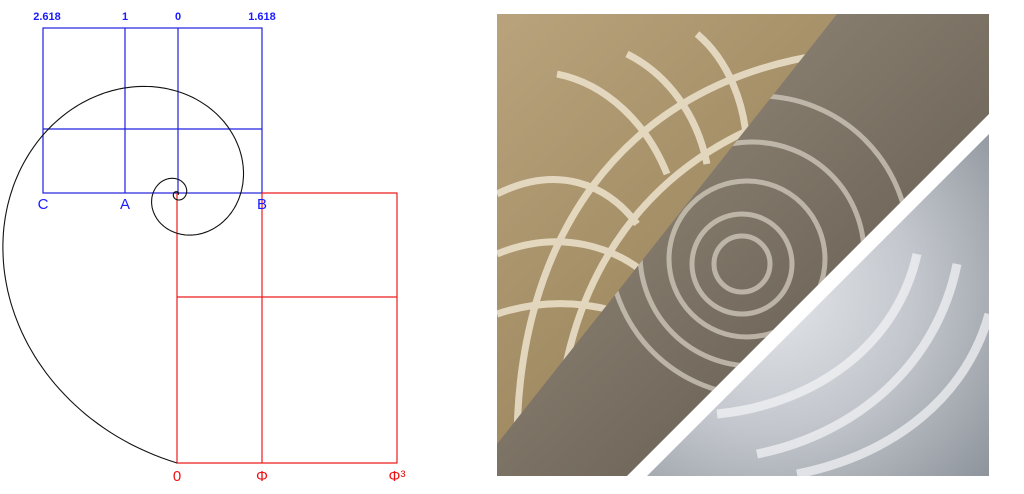  I want to click on bottom-label-0: 0, so click(177, 476).